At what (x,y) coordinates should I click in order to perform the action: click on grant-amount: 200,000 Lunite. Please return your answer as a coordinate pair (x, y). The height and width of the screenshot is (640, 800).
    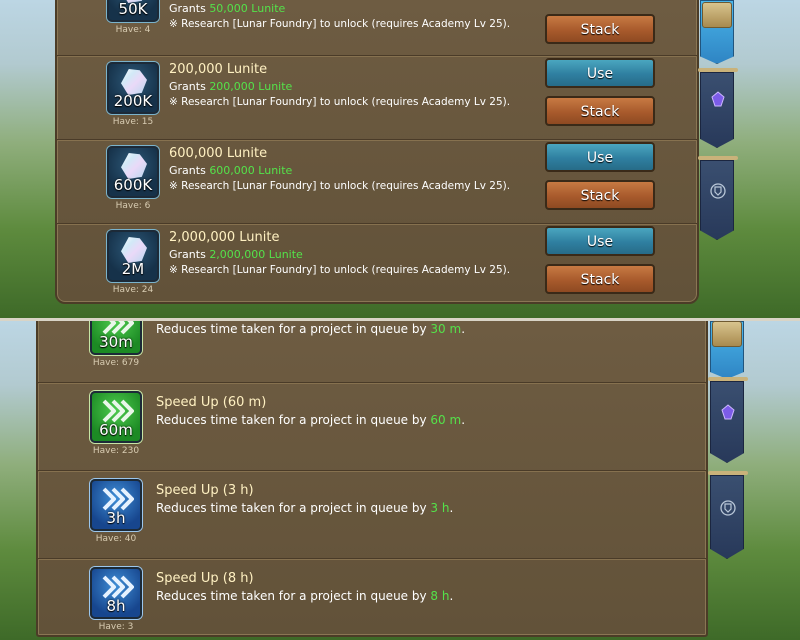
    Looking at the image, I should click on (251, 86).